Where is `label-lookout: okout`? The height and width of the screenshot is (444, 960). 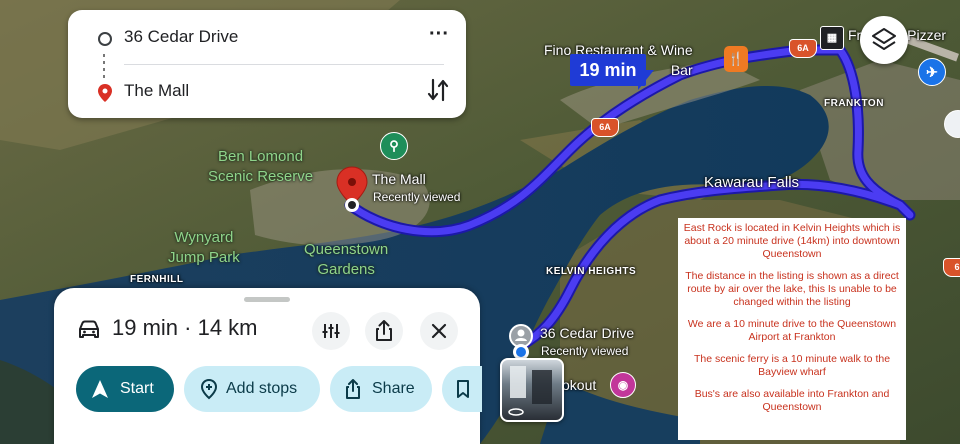 label-lookout: okout is located at coordinates (579, 385).